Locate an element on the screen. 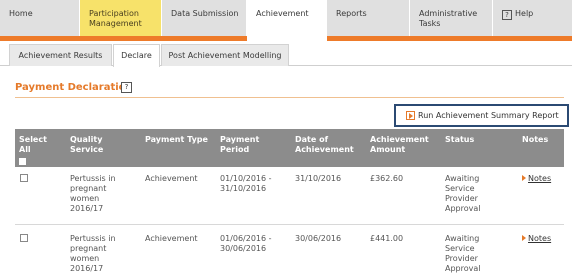  tab-label: Achievement is located at coordinates (282, 13).